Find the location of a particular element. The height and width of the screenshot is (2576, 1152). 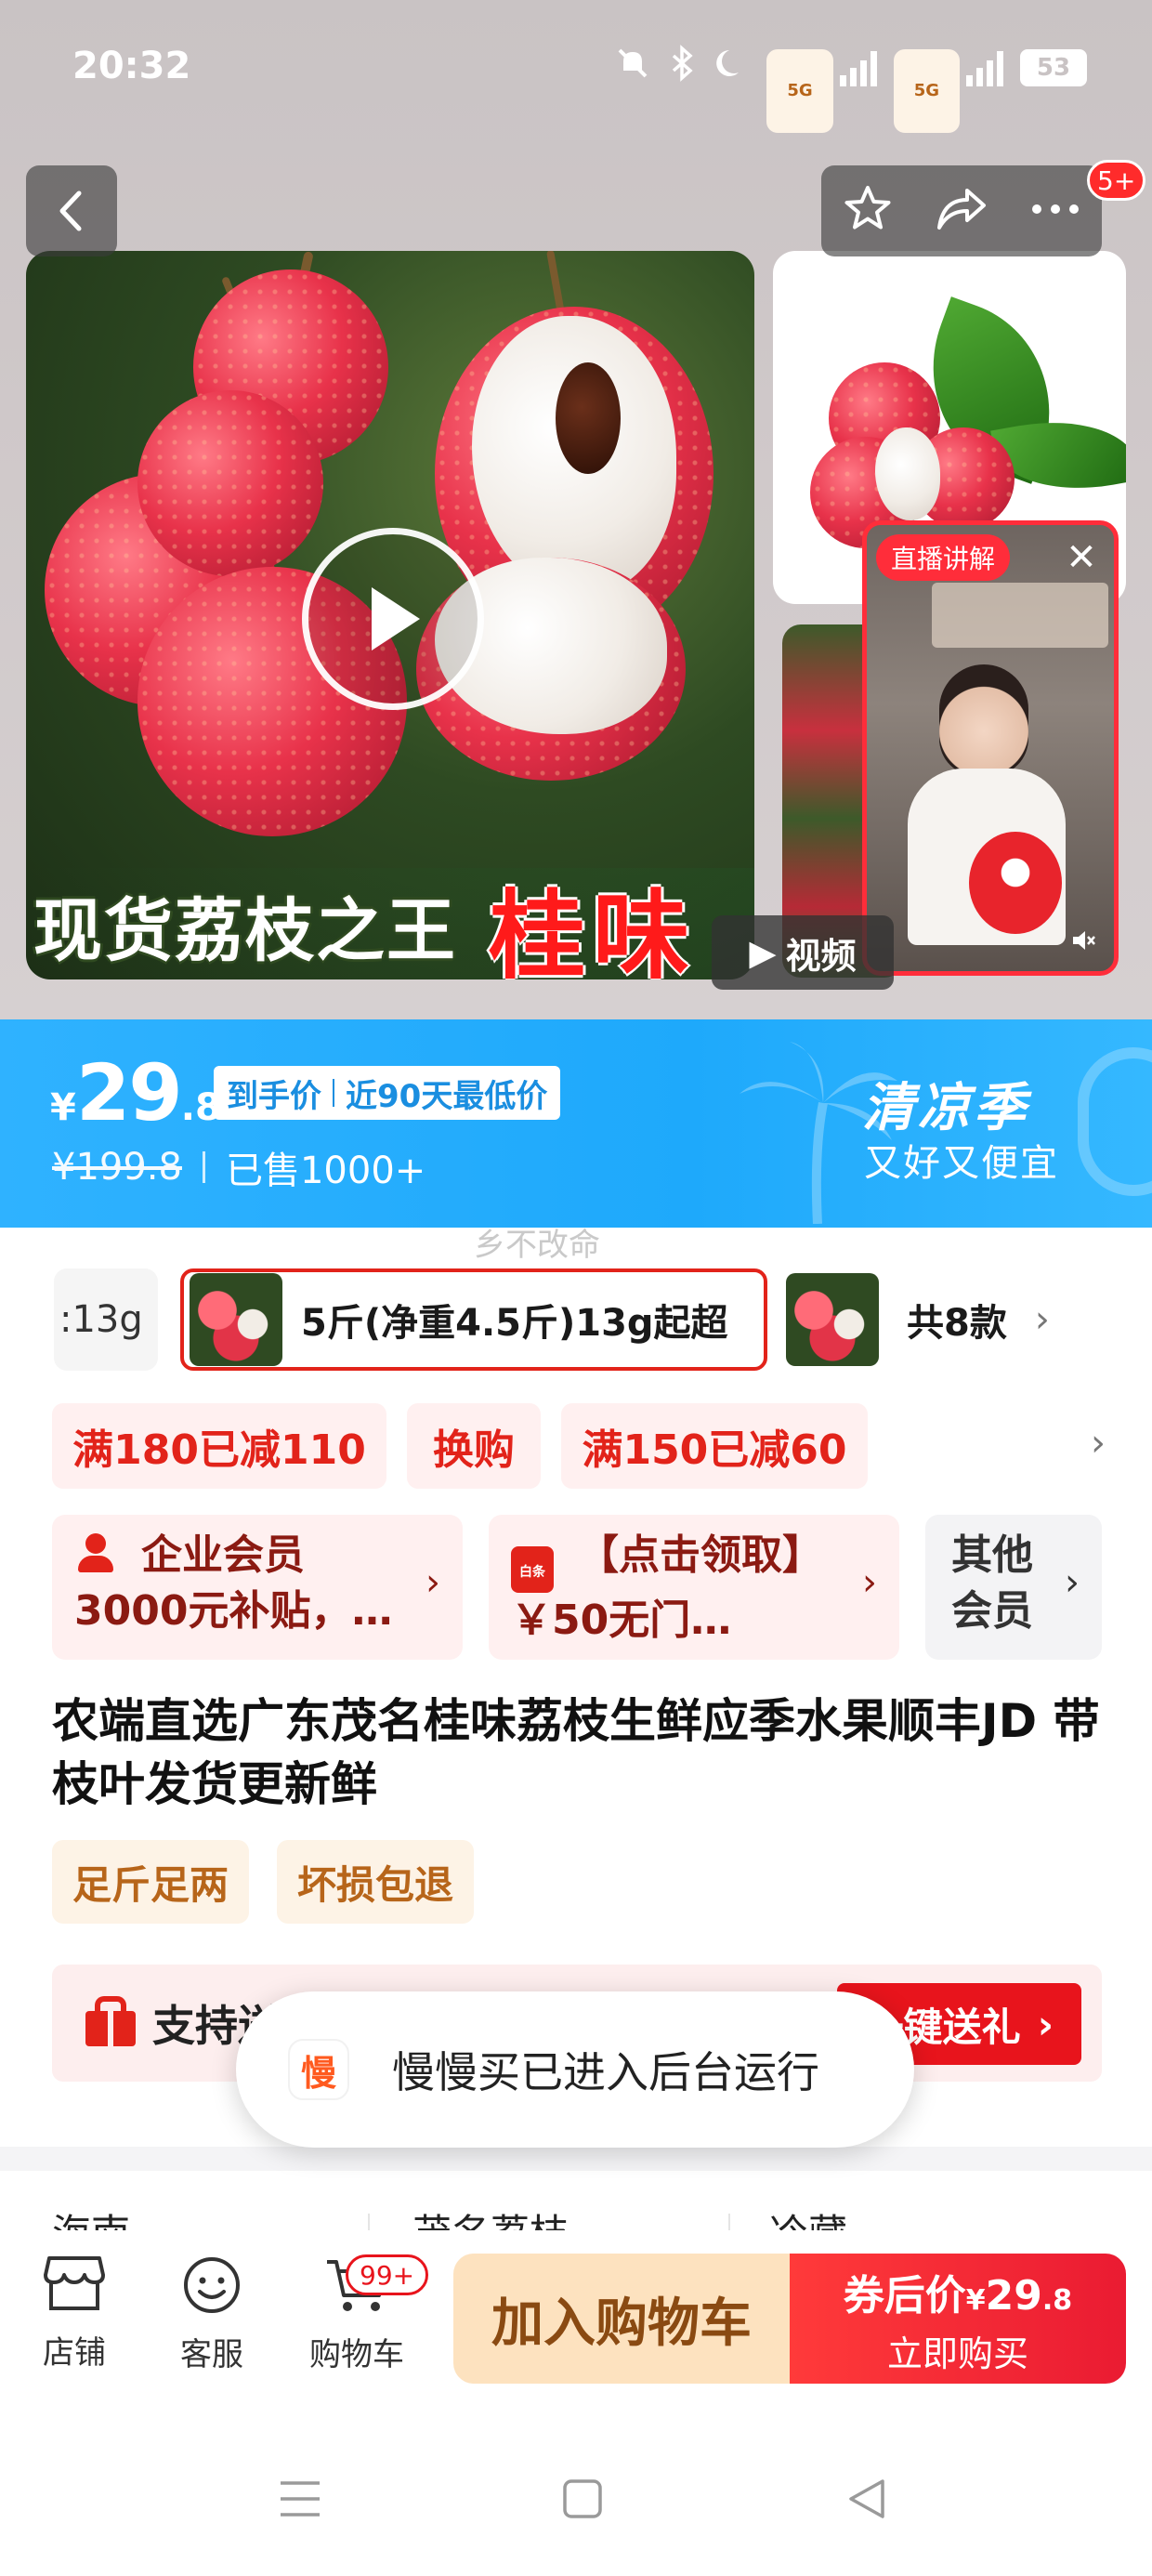

gift-card-icon: 白条 is located at coordinates (532, 1569).